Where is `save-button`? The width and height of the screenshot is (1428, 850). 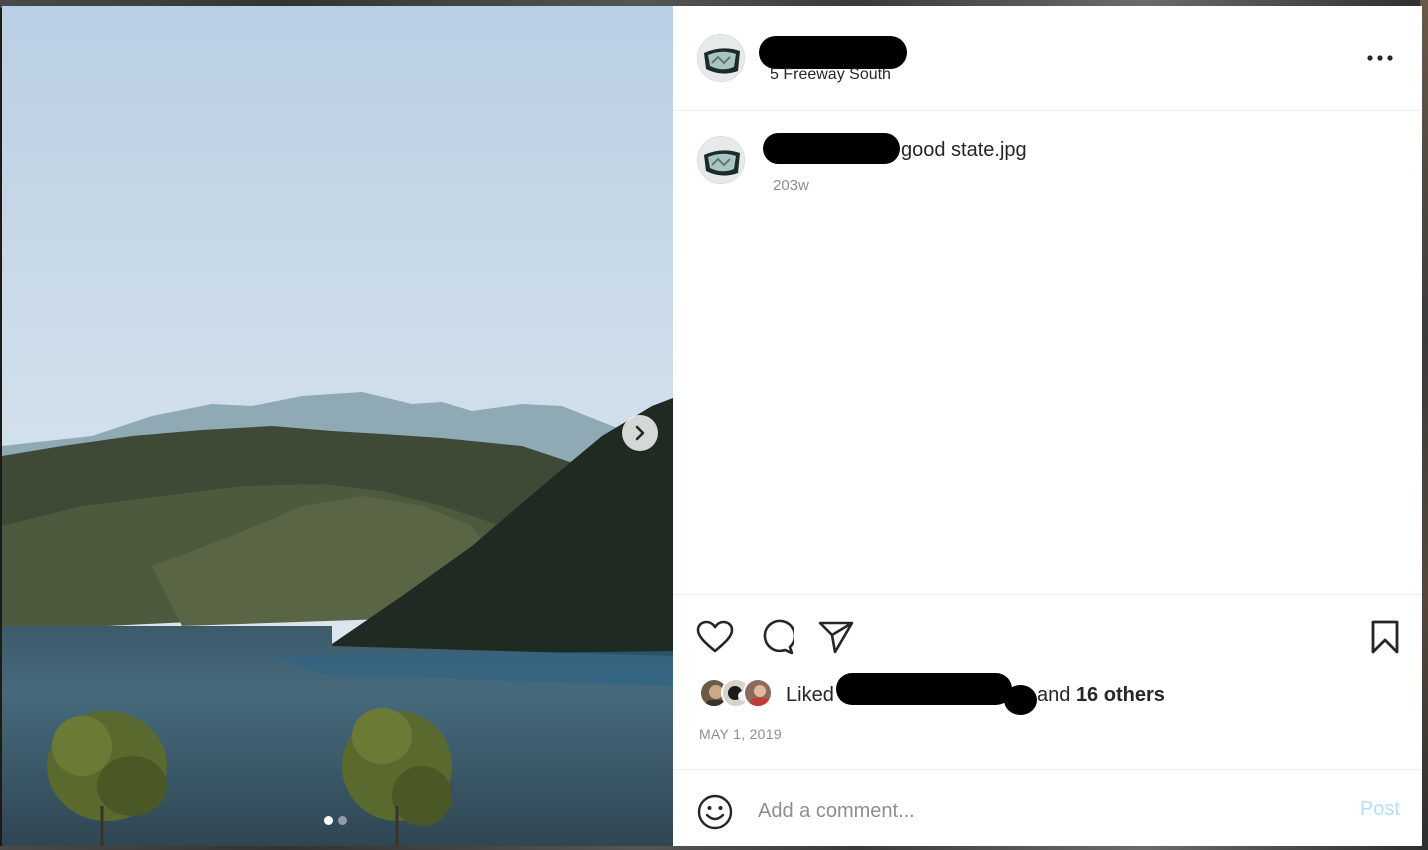 save-button is located at coordinates (1385, 637).